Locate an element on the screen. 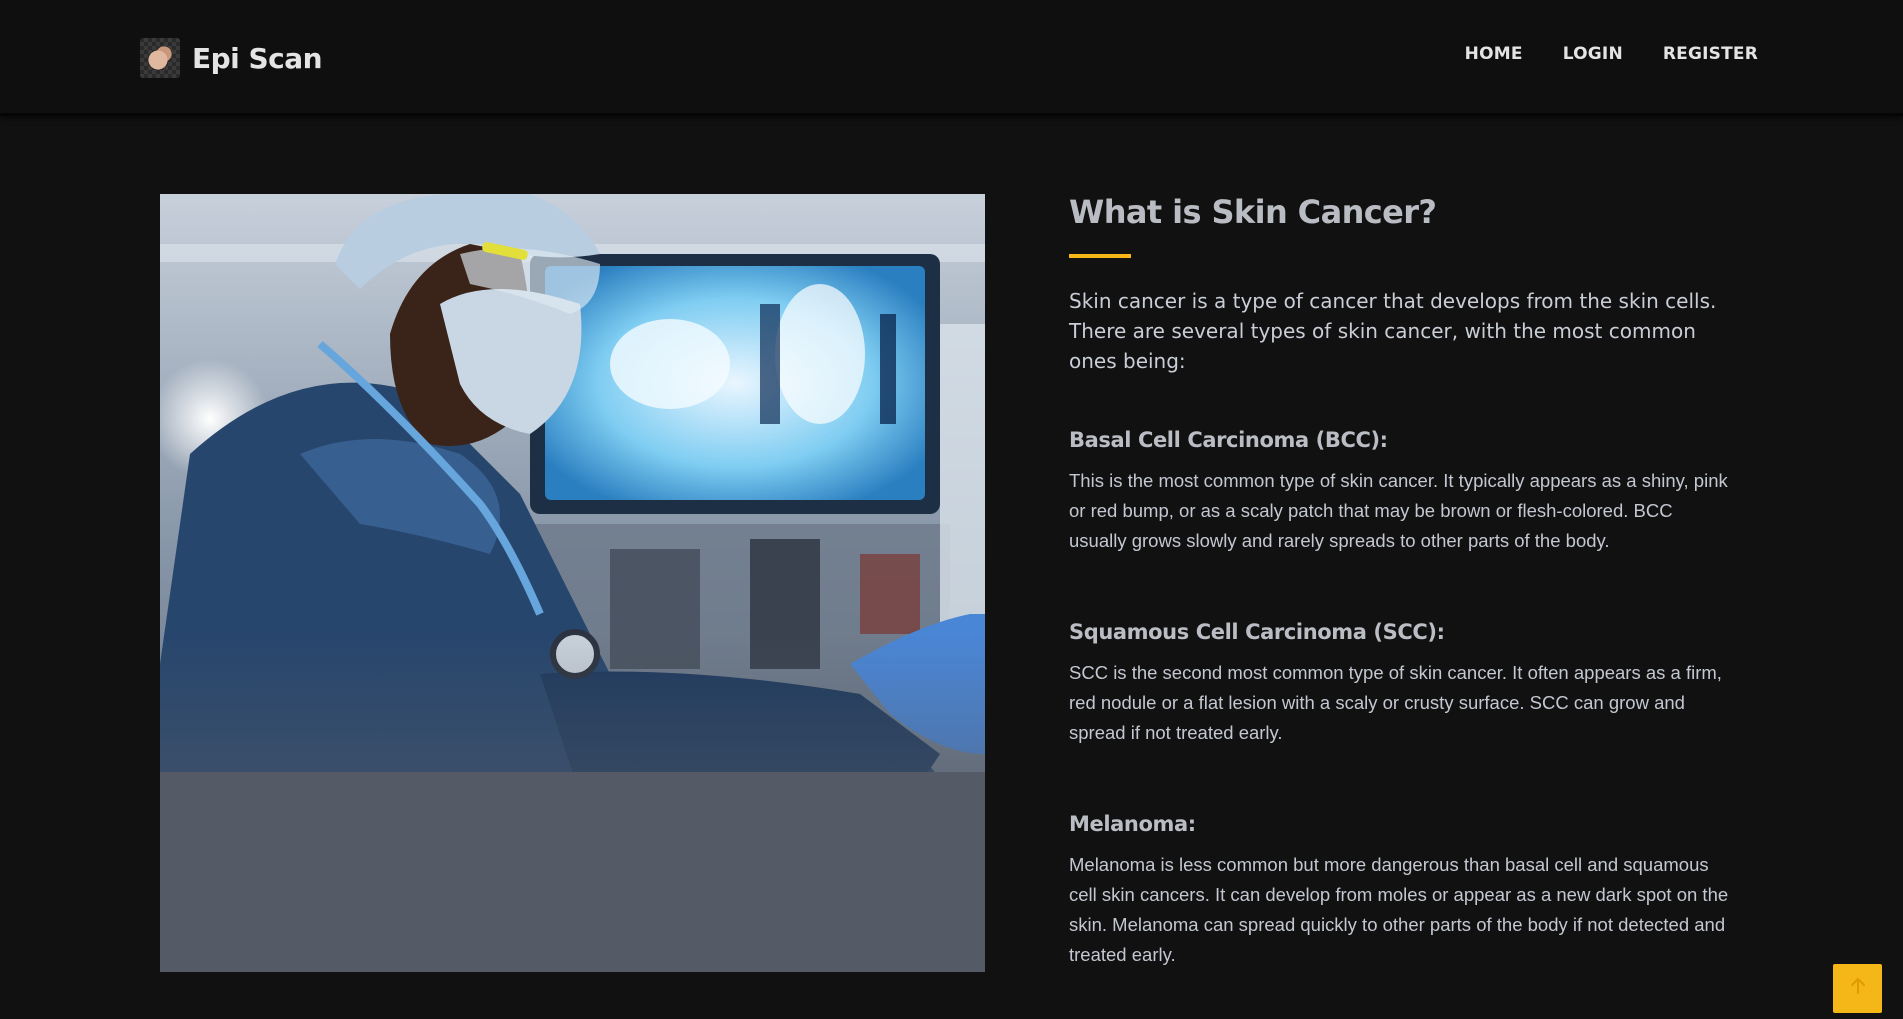 This screenshot has width=1903, height=1019. section-heading: Melanoma: is located at coordinates (1132, 824).